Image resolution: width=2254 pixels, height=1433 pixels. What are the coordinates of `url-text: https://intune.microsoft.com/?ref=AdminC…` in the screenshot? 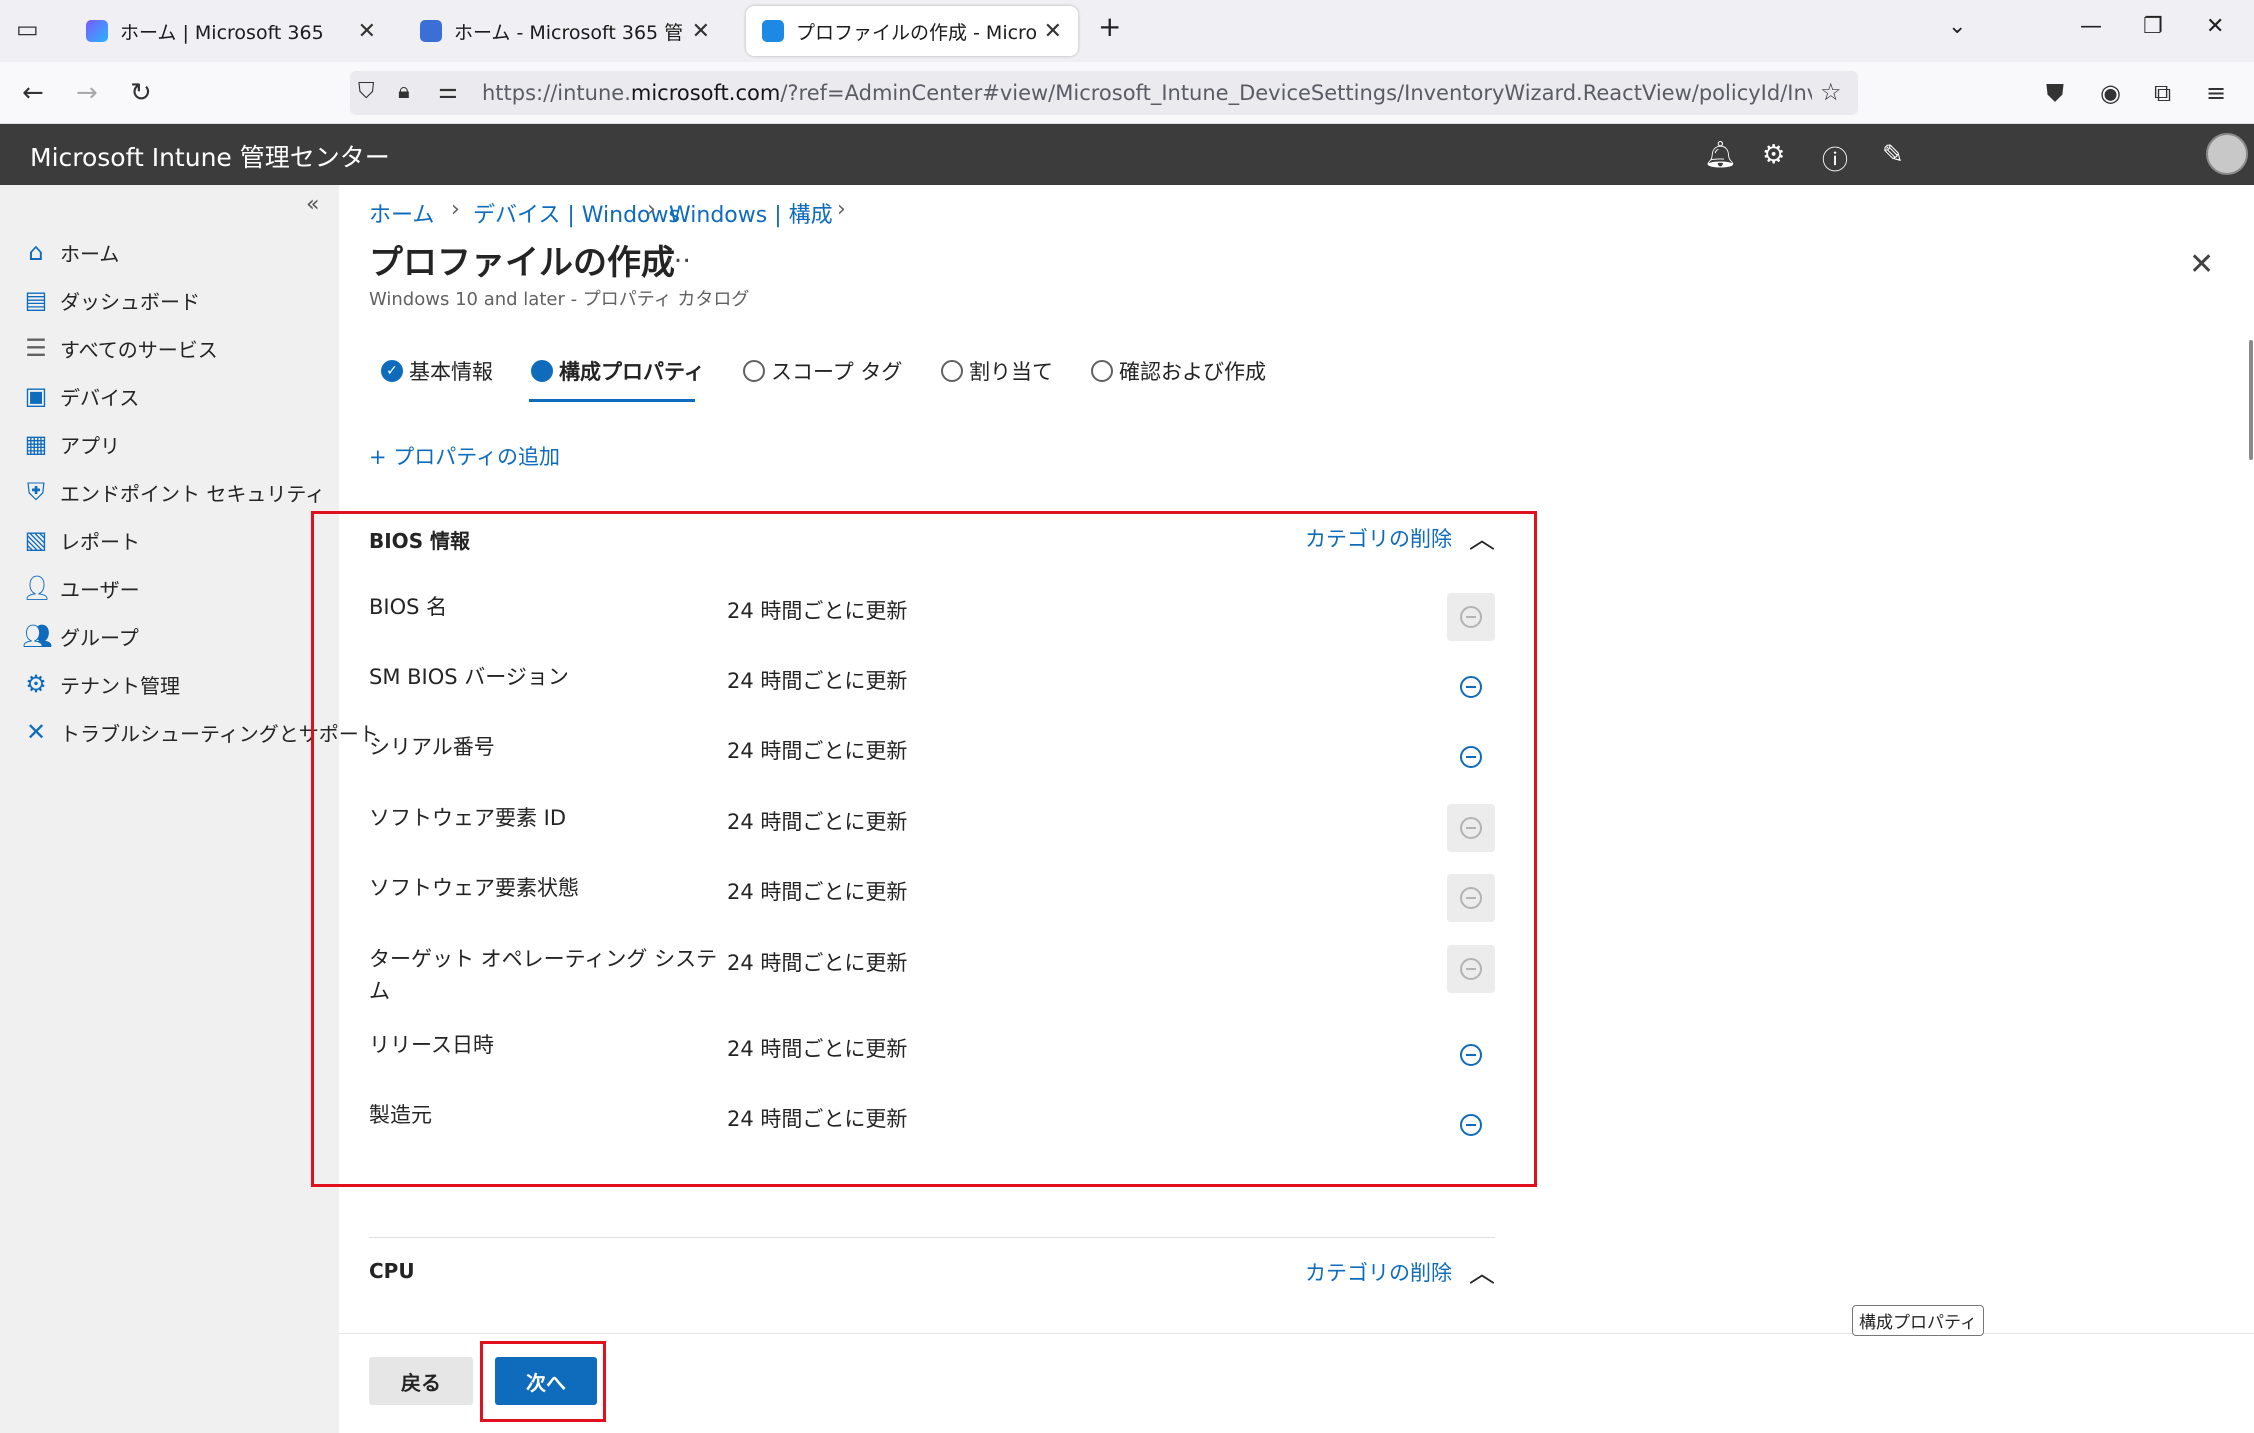 It's located at (1147, 93).